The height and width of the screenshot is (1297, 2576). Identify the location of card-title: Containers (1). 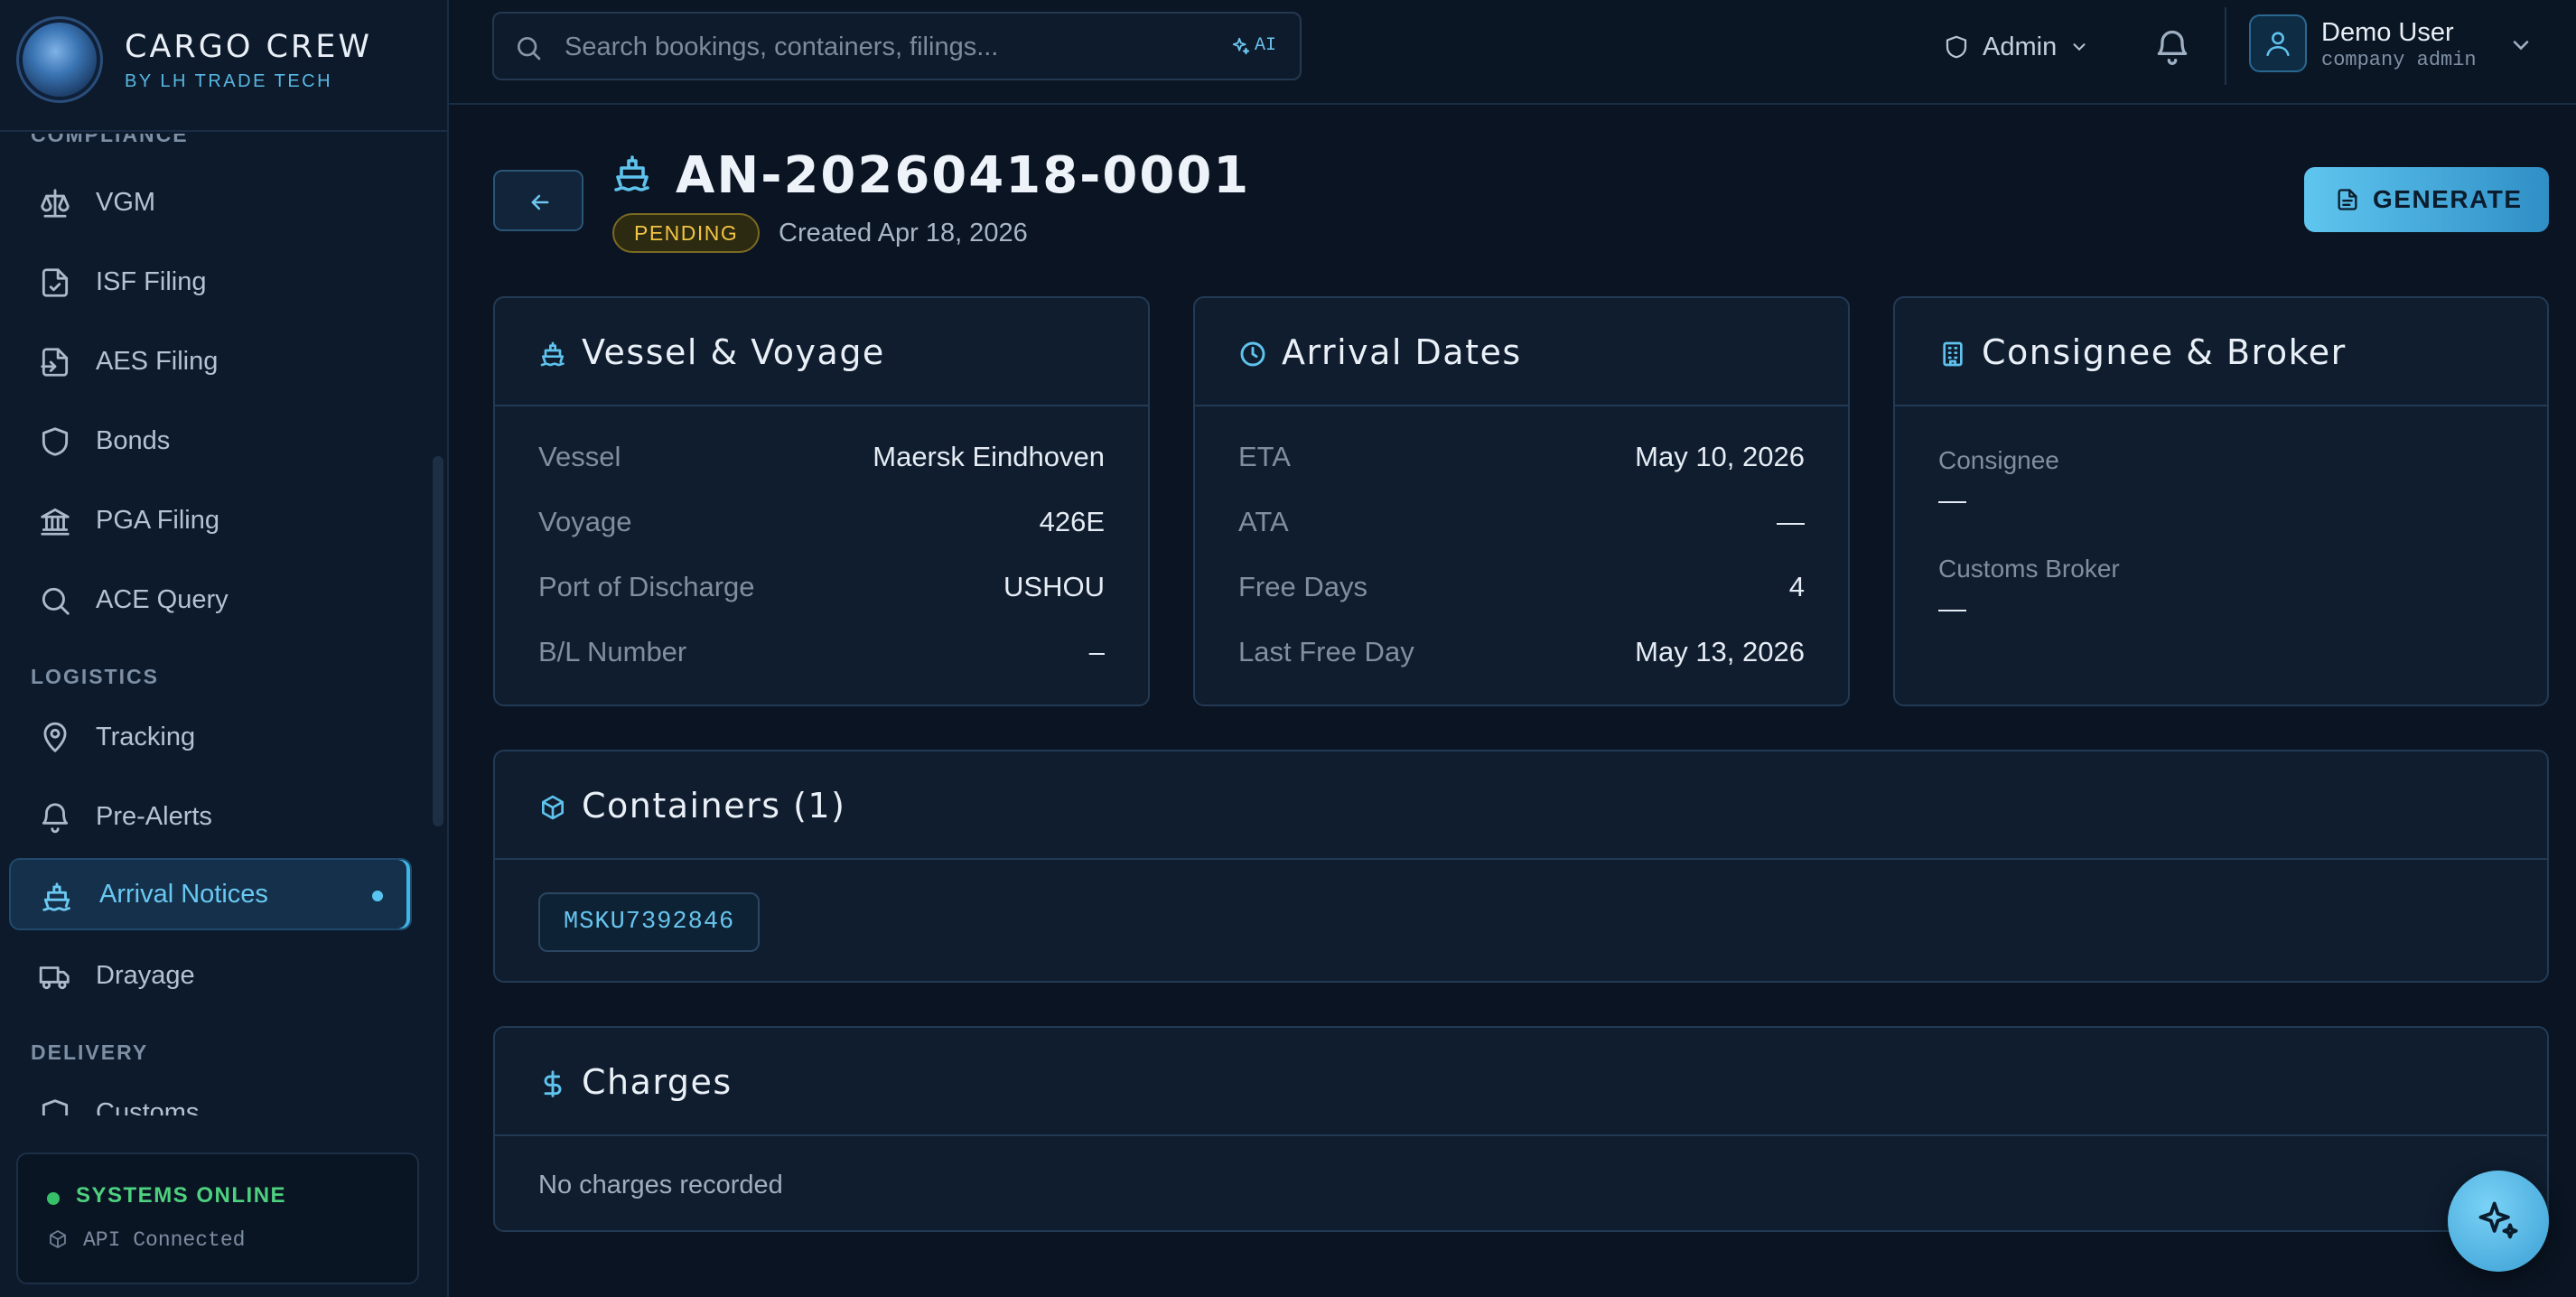
(714, 806).